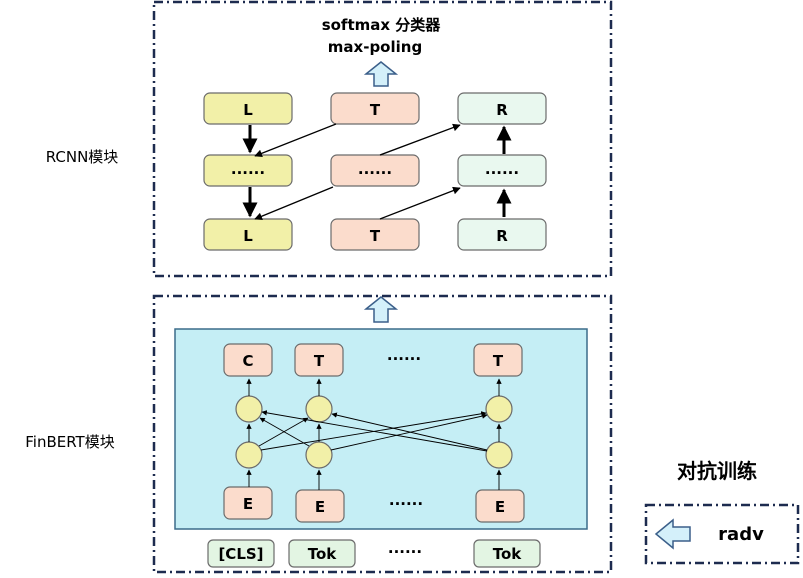 The width and height of the screenshot is (803, 578). I want to click on rcnn-row3-mid-label: T, so click(375, 236).